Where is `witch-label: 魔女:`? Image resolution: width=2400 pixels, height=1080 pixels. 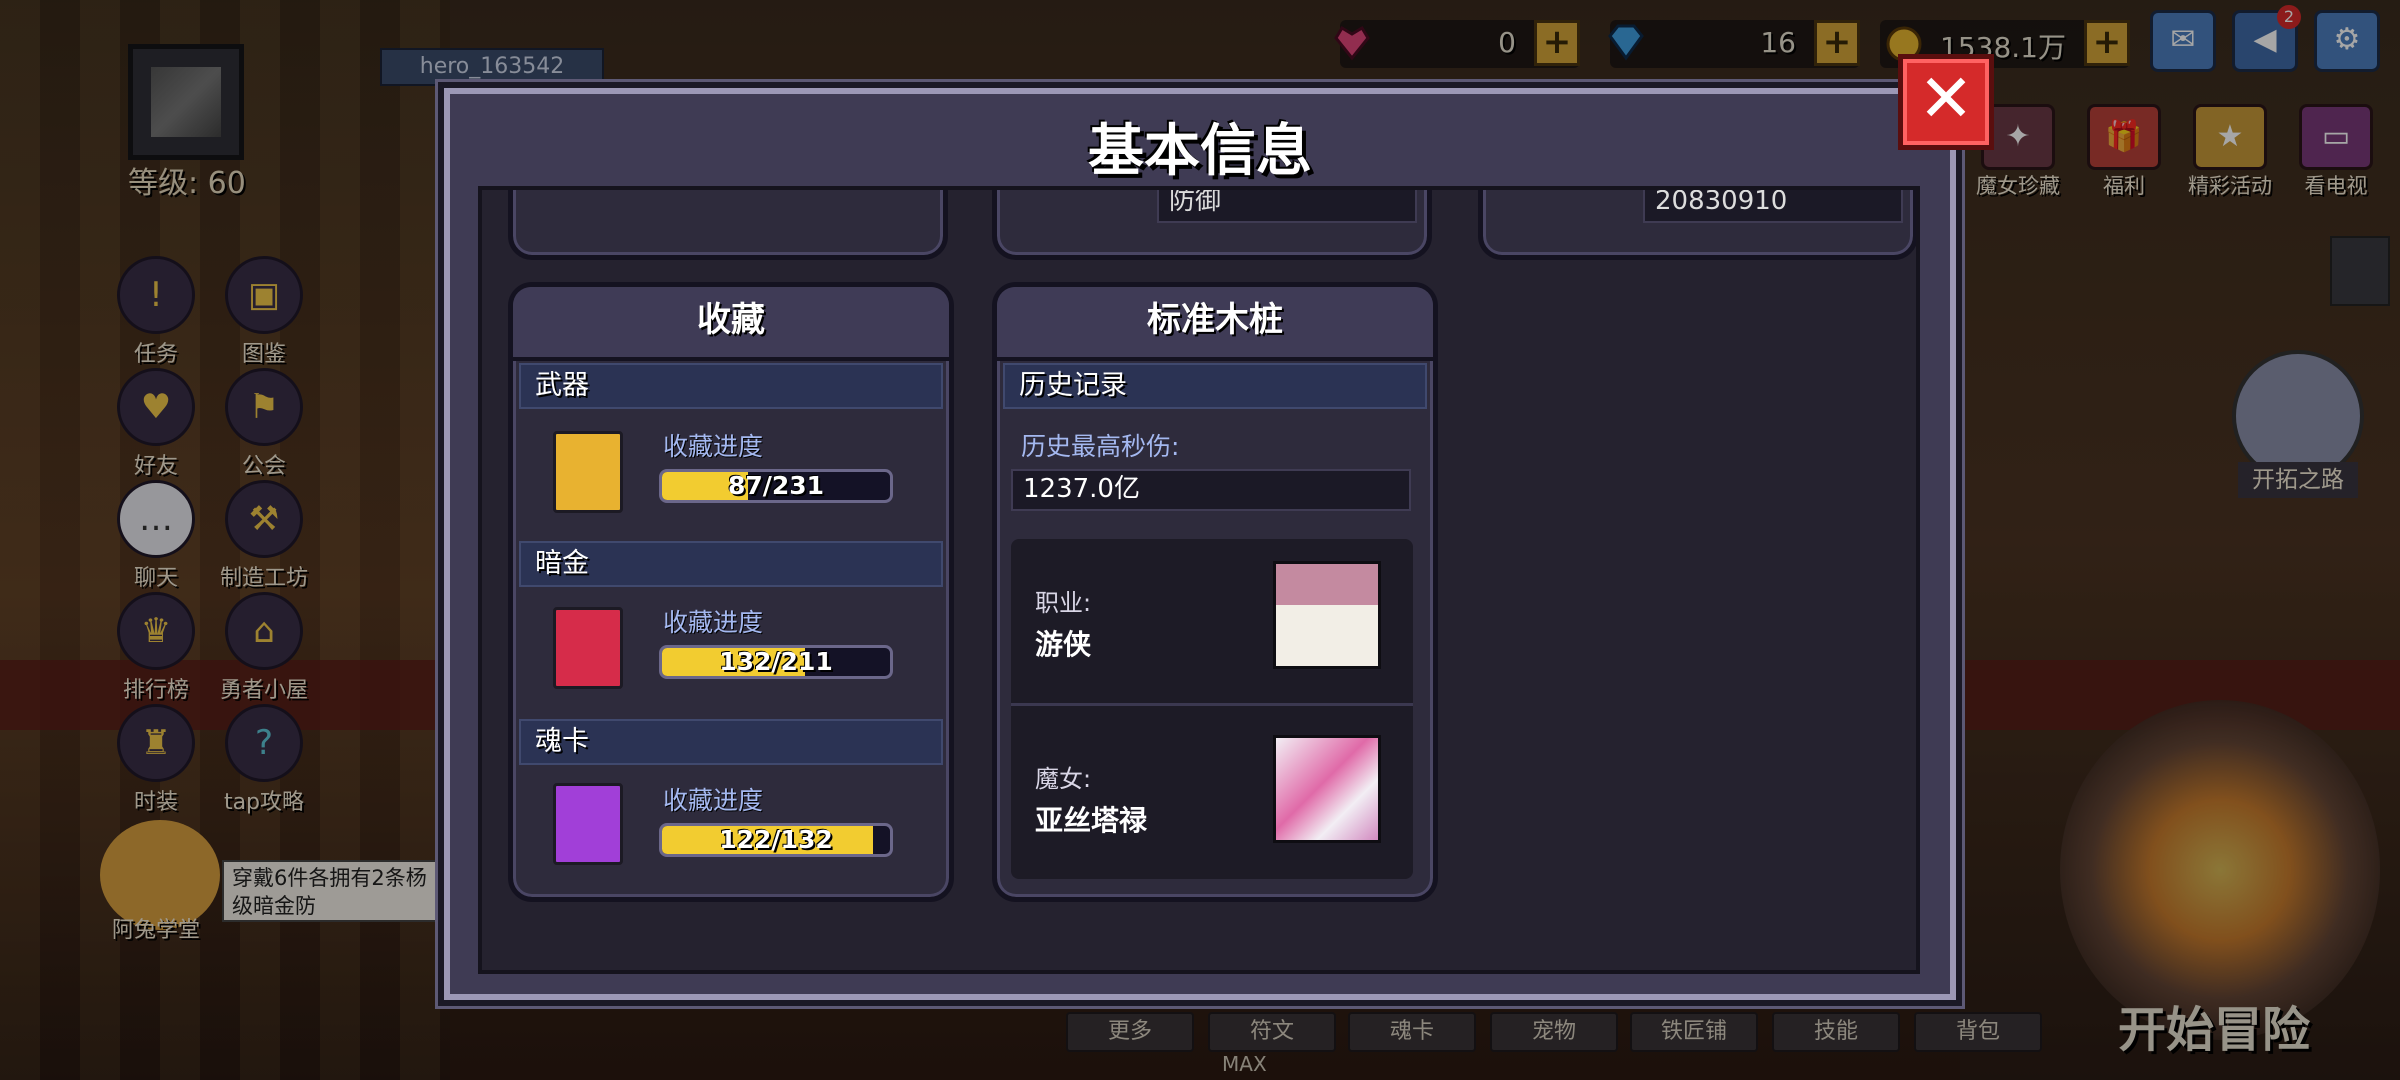 witch-label: 魔女: is located at coordinates (1063, 779).